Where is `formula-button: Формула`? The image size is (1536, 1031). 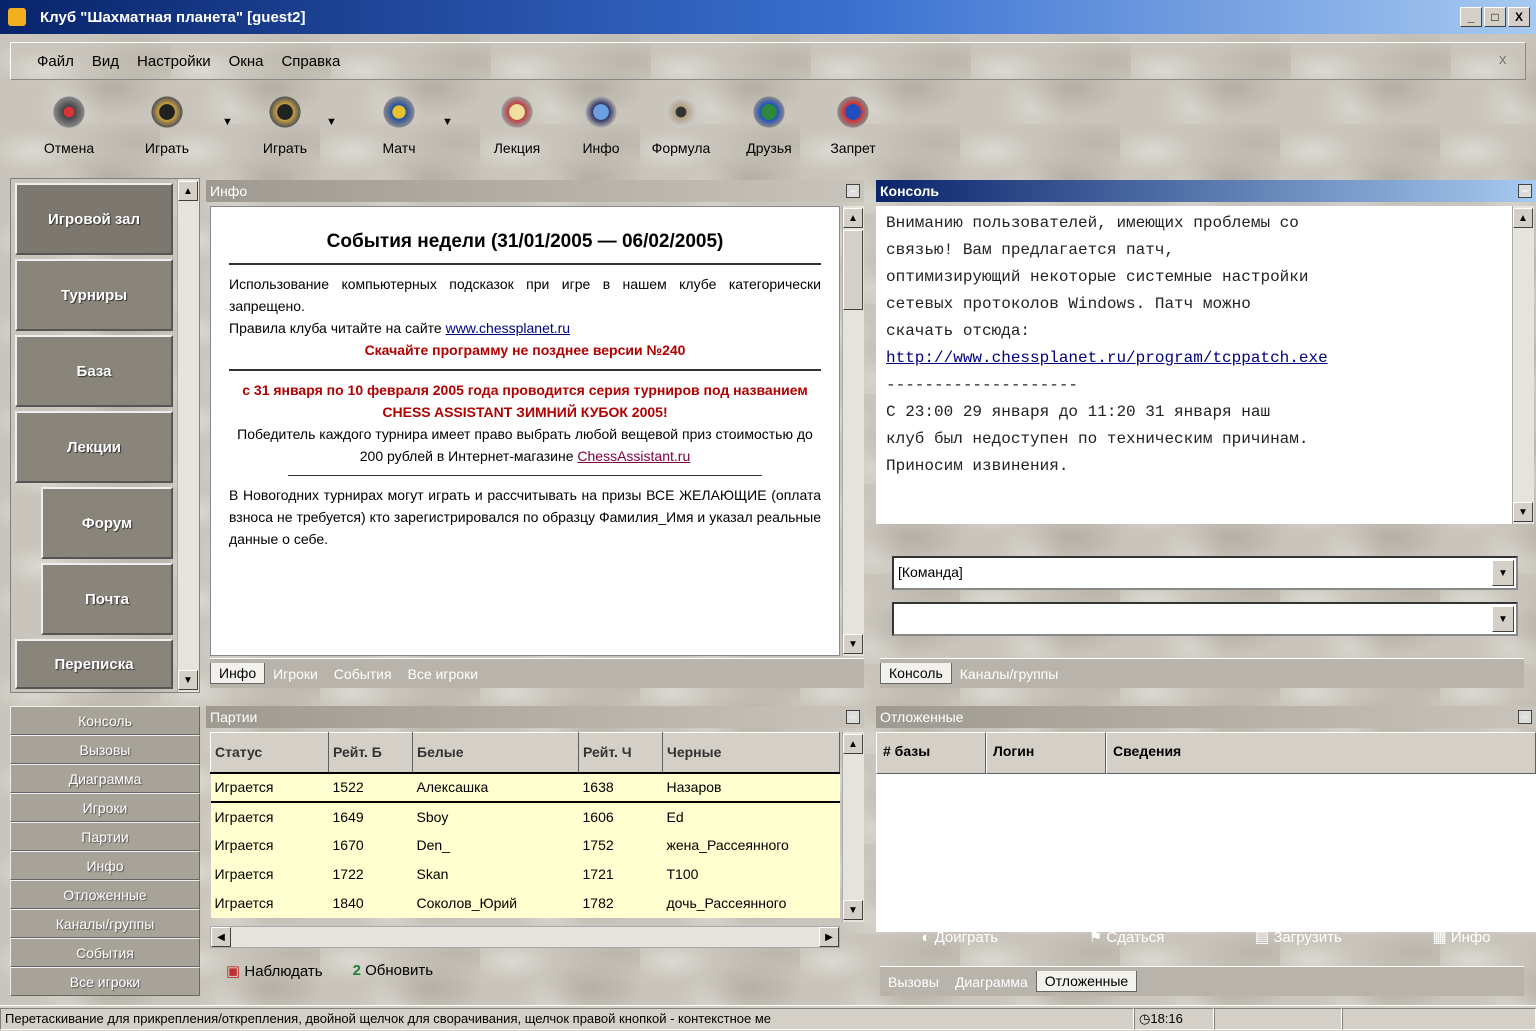 formula-button: Формула is located at coordinates (681, 128).